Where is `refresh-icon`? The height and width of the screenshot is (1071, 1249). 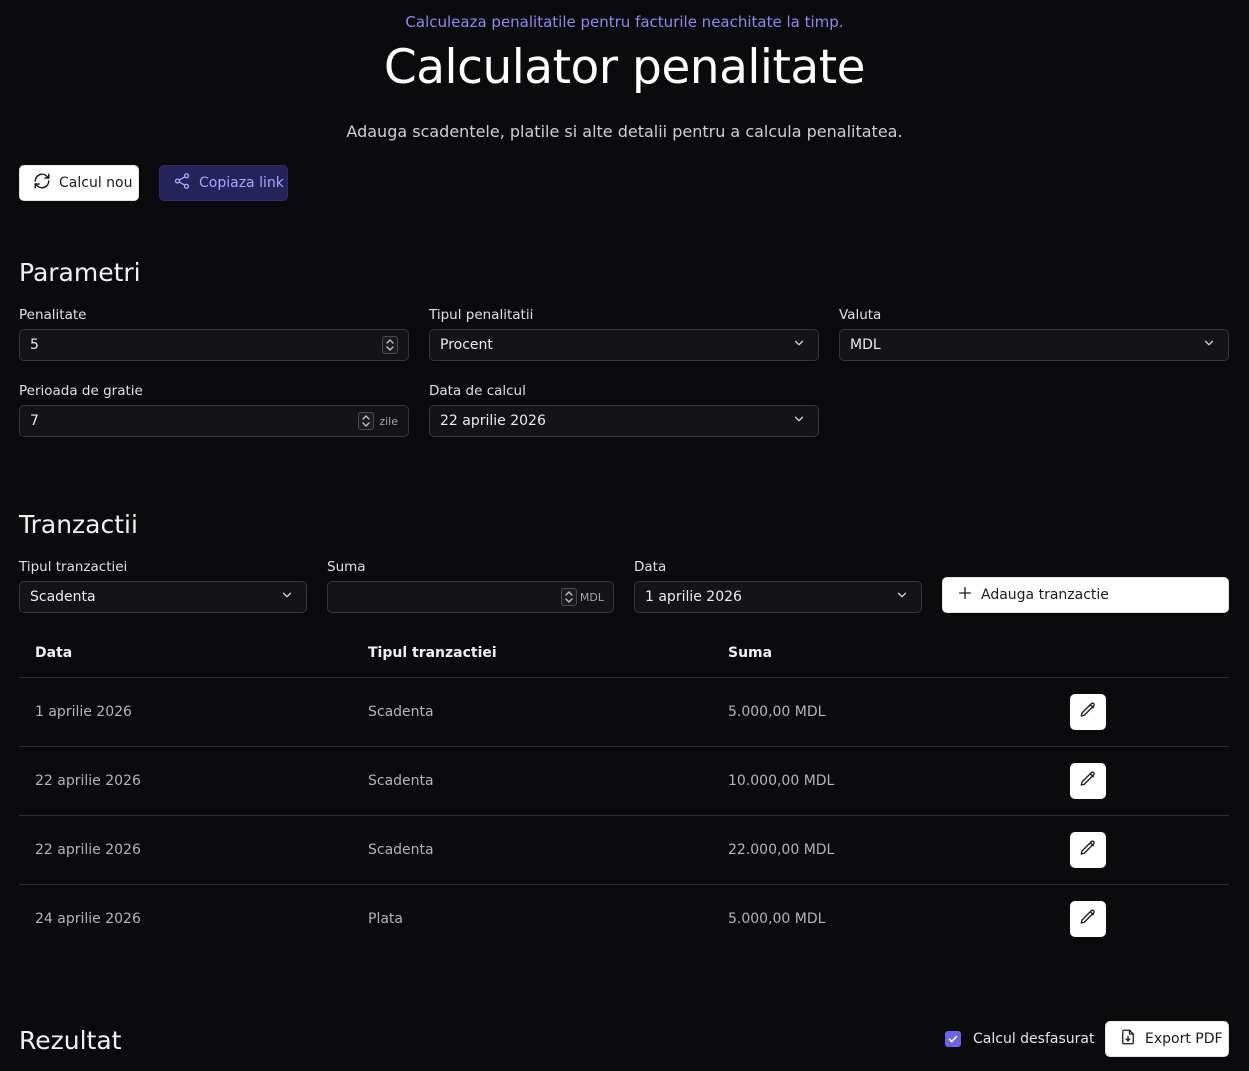 refresh-icon is located at coordinates (42, 183).